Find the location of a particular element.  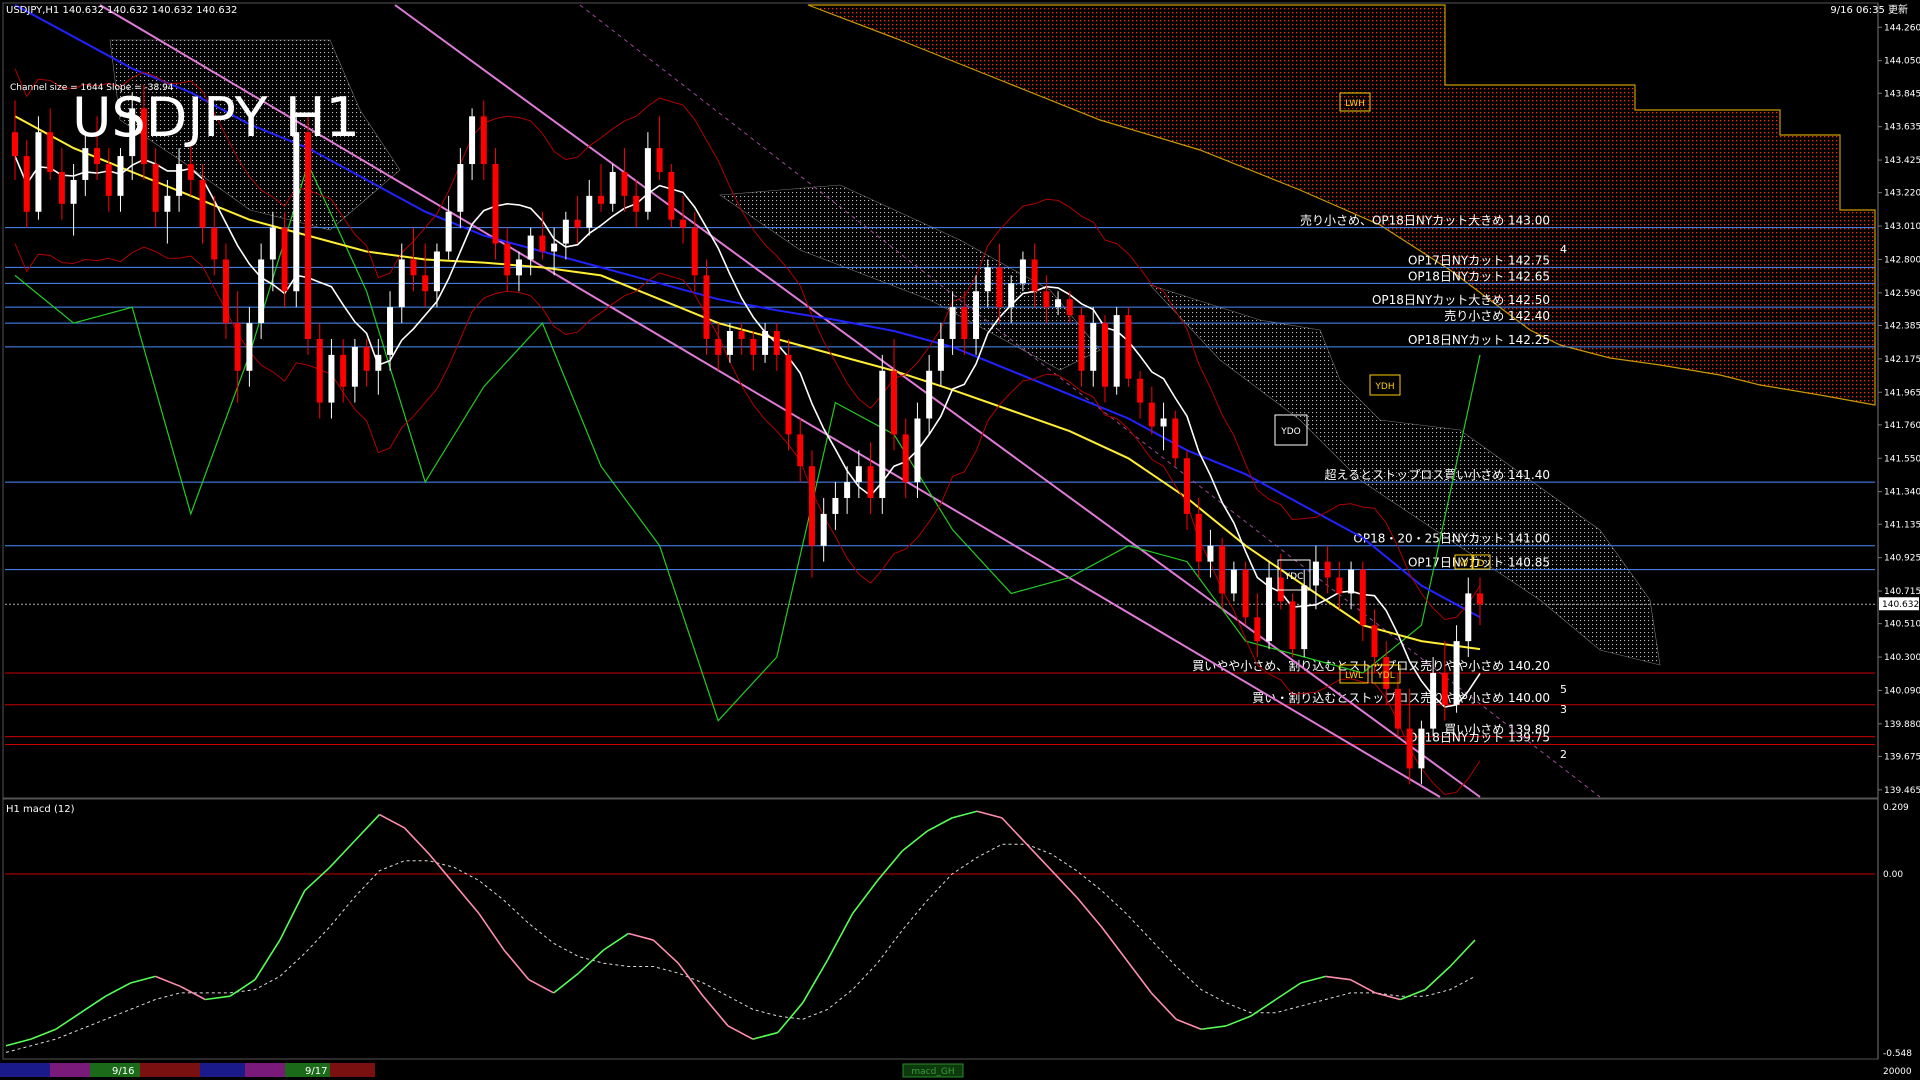

axis-tick-label: 140.715 is located at coordinates (1902, 592).